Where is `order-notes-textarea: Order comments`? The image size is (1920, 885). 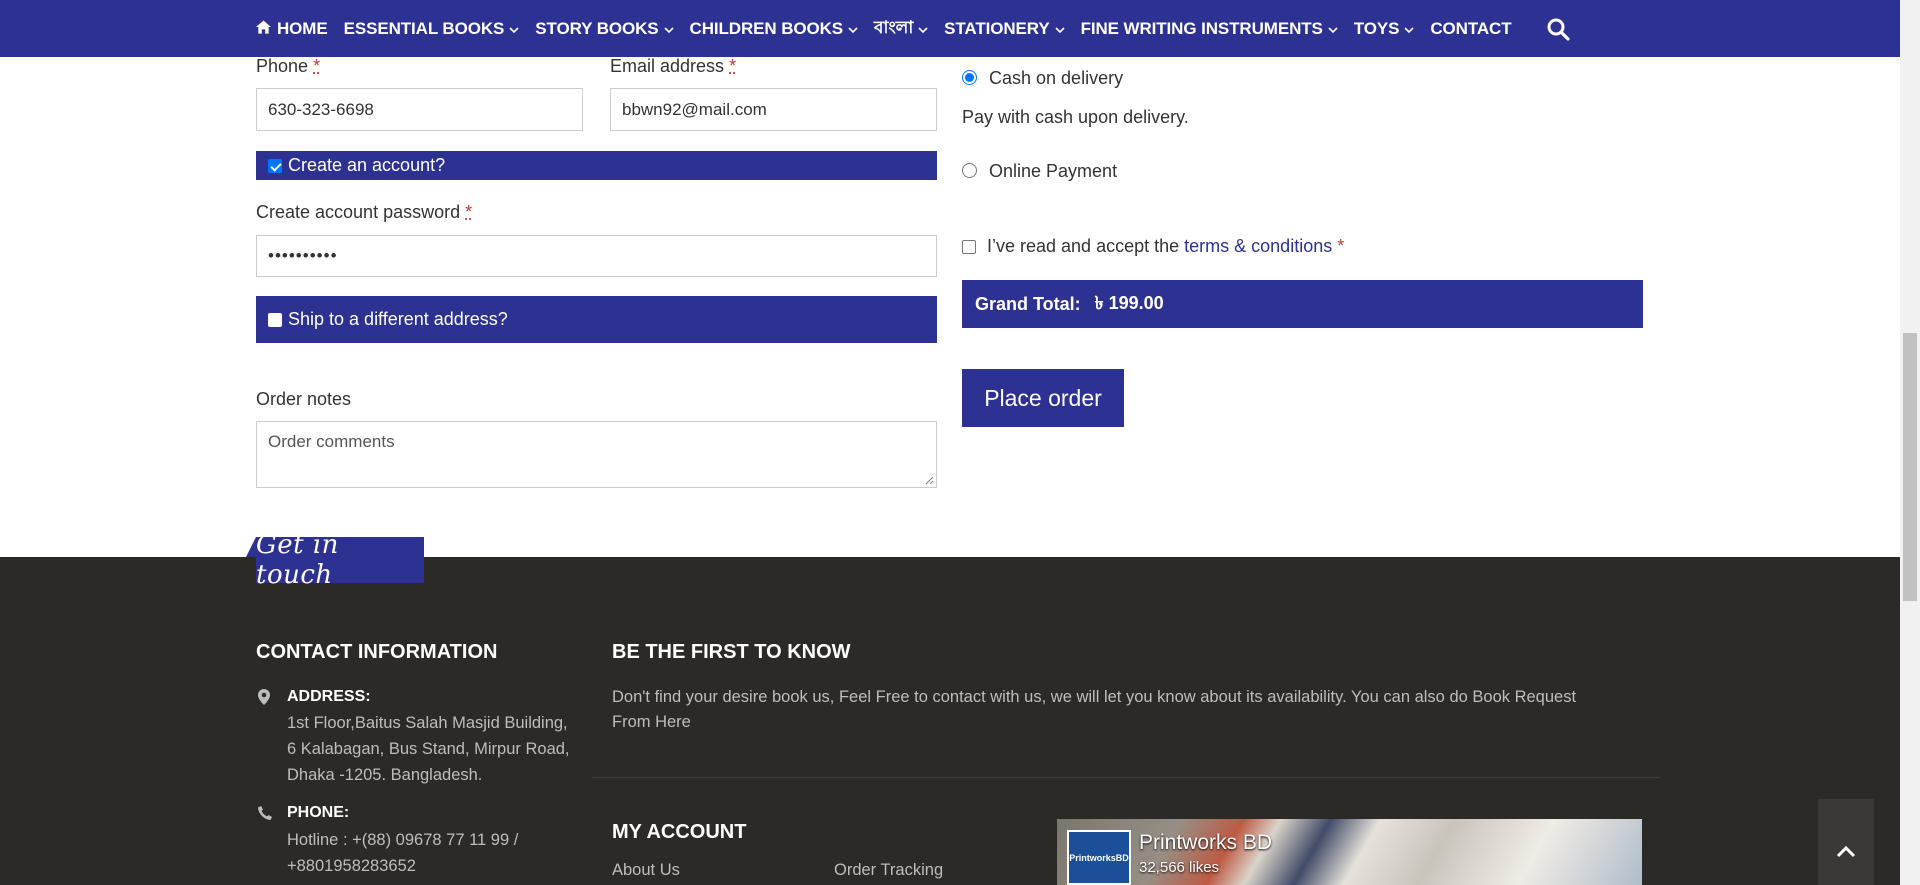
order-notes-textarea: Order comments is located at coordinates (596, 454).